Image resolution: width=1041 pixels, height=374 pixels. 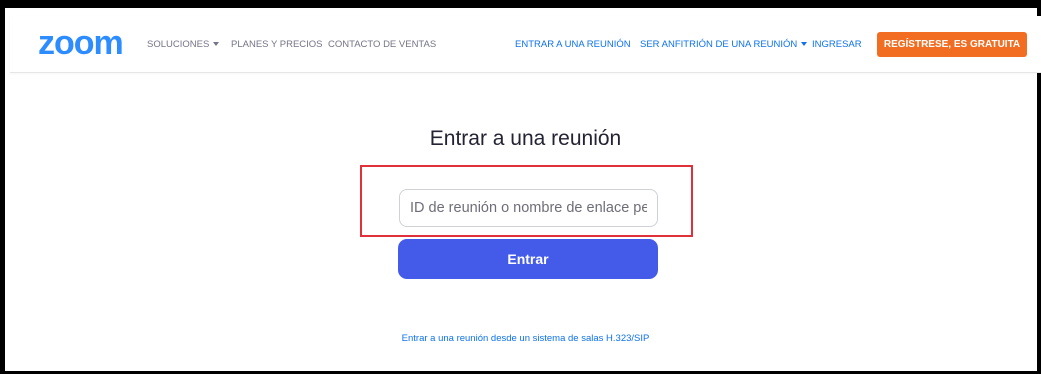 I want to click on nav-sign-in: INGRESAR, so click(x=837, y=45).